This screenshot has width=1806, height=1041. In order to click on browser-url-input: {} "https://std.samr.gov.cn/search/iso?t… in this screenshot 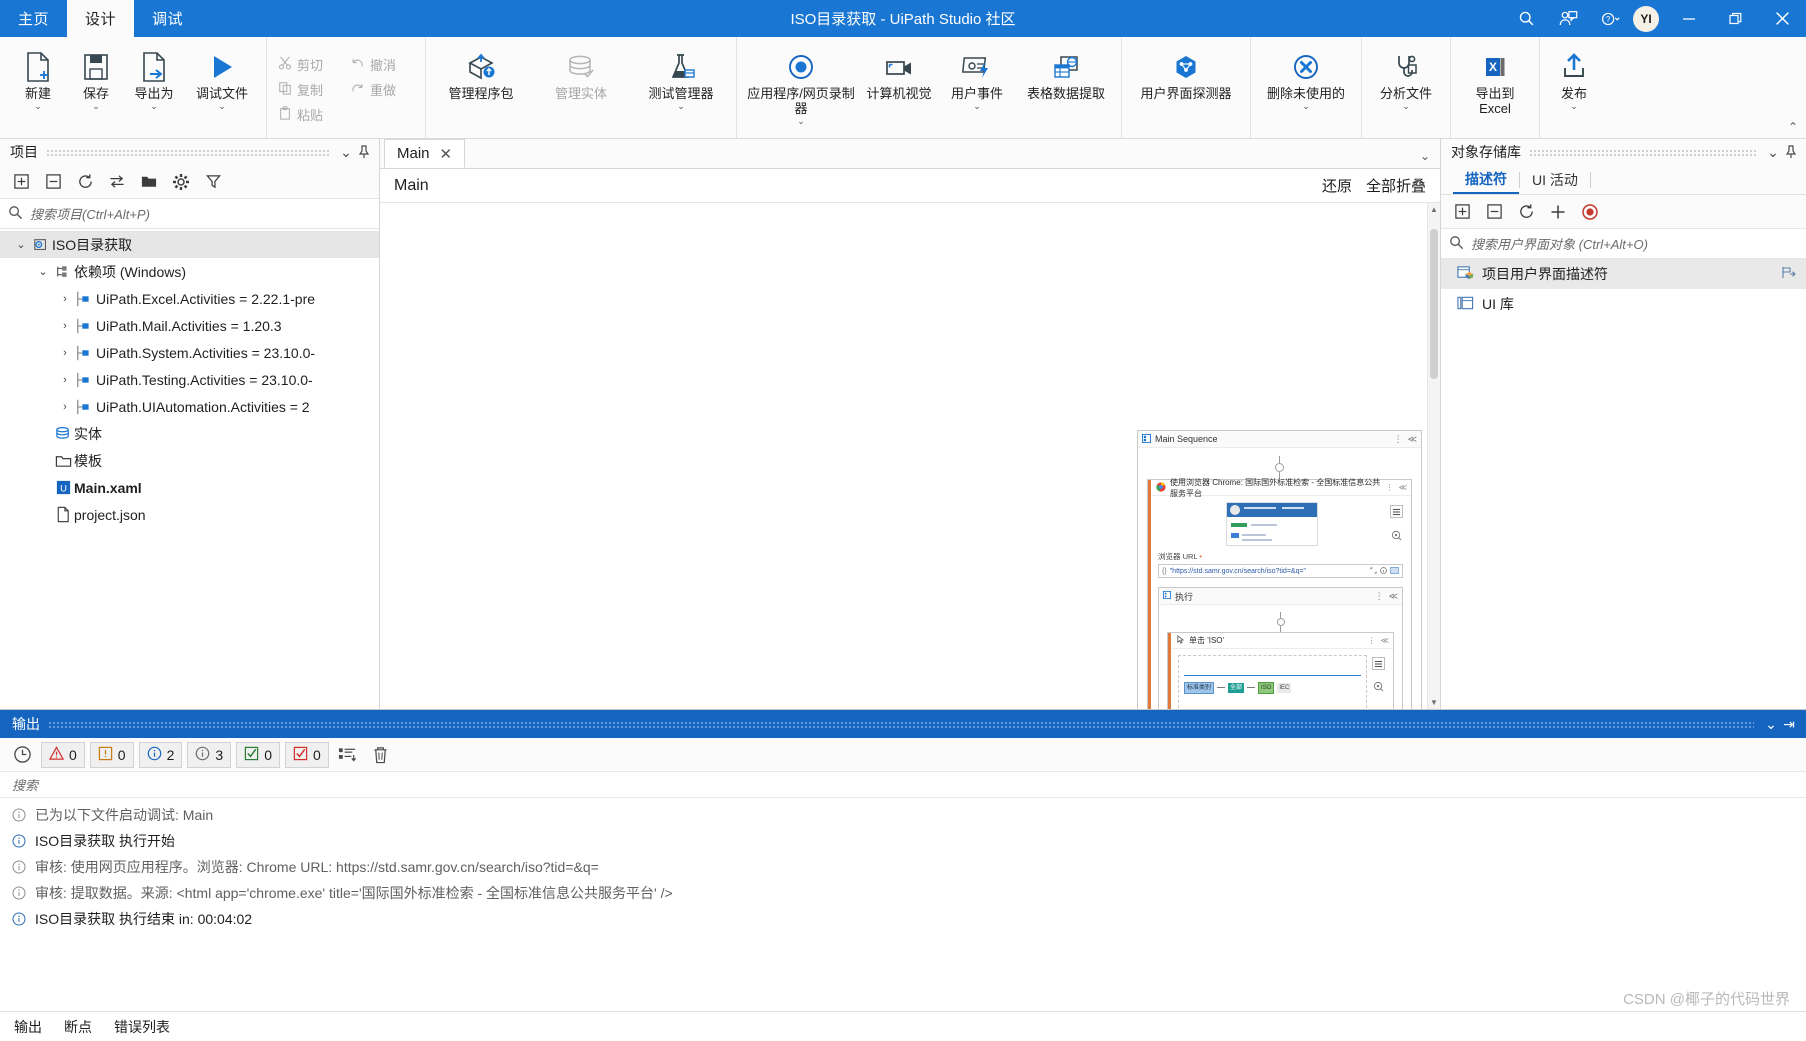, I will do `click(1280, 571)`.